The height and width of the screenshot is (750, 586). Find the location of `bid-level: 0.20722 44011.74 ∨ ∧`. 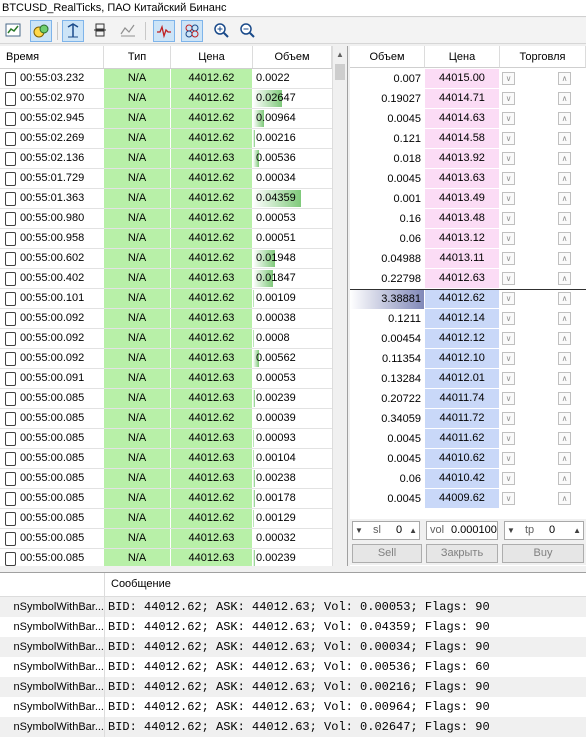

bid-level: 0.20722 44011.74 ∨ ∧ is located at coordinates (468, 399).